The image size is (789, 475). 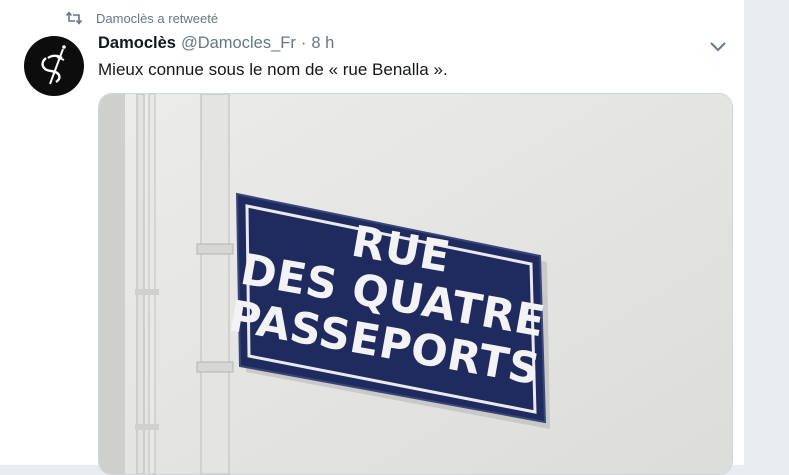 What do you see at coordinates (238, 43) in the screenshot?
I see `author-handle: @Damocles_Fr` at bounding box center [238, 43].